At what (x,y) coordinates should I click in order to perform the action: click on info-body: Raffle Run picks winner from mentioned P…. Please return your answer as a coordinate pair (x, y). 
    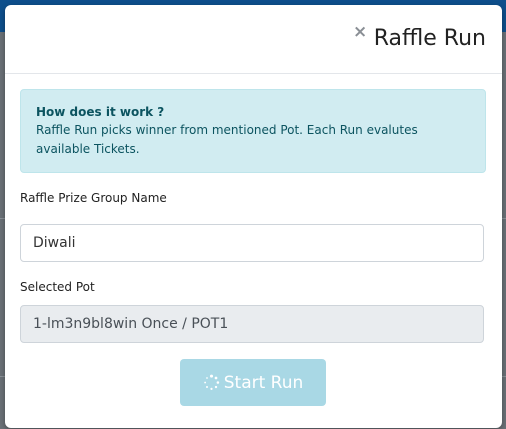
    Looking at the image, I should click on (227, 139).